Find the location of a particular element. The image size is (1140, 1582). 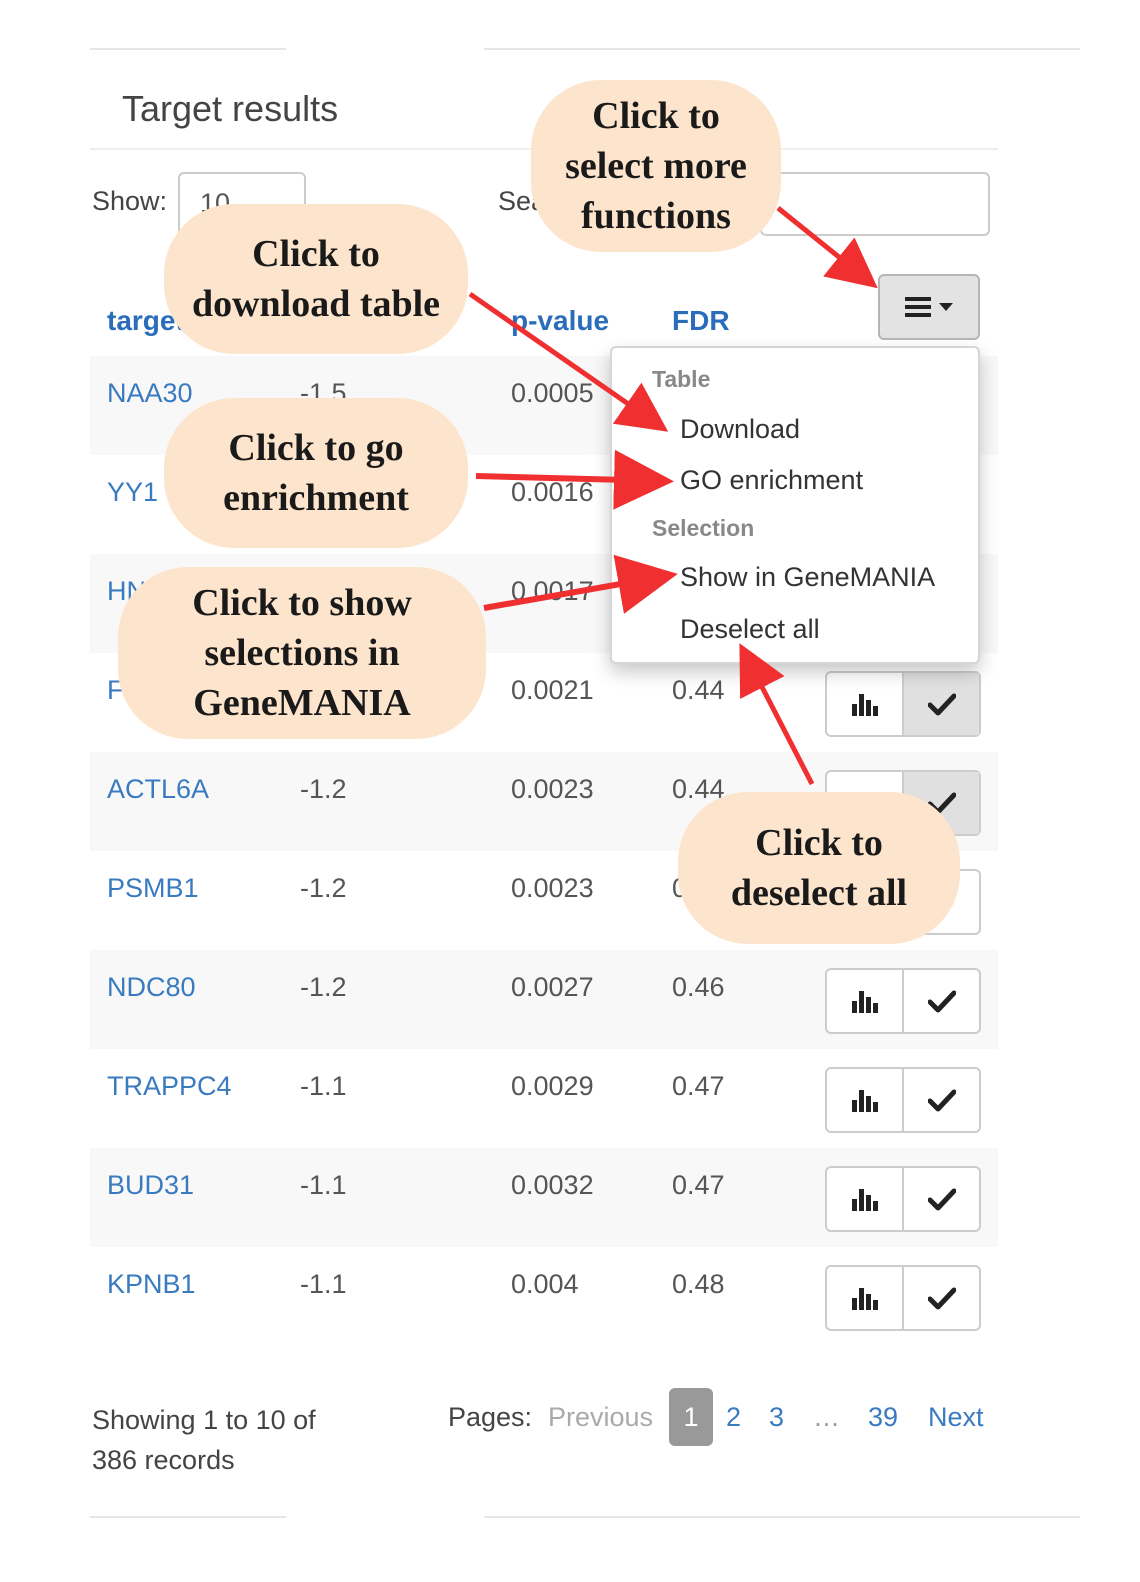

callout-go-enrichment: Click to go enrichment is located at coordinates (316, 473).